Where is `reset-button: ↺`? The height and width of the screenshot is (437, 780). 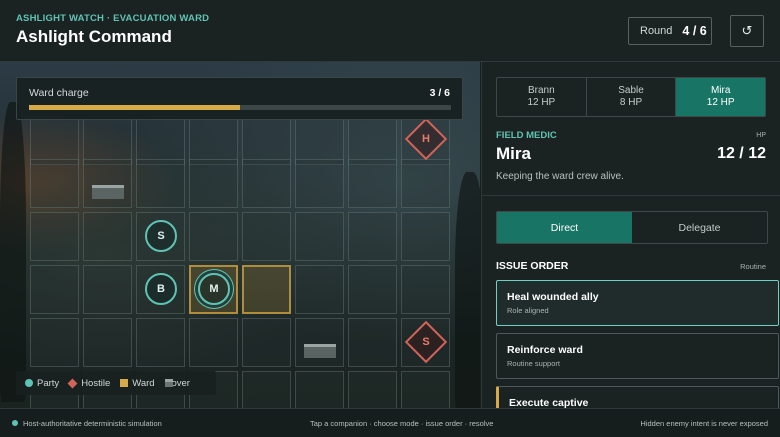
reset-button: ↺ is located at coordinates (747, 31).